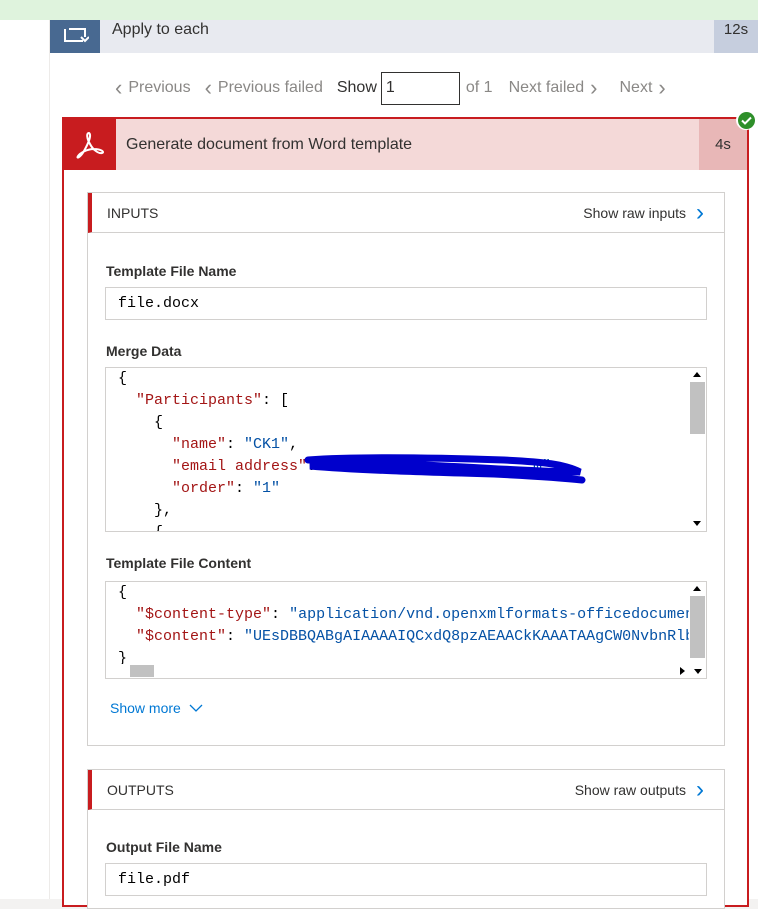 This screenshot has width=758, height=909. I want to click on action-header: Generate document from Word template 4s, so click(405, 144).